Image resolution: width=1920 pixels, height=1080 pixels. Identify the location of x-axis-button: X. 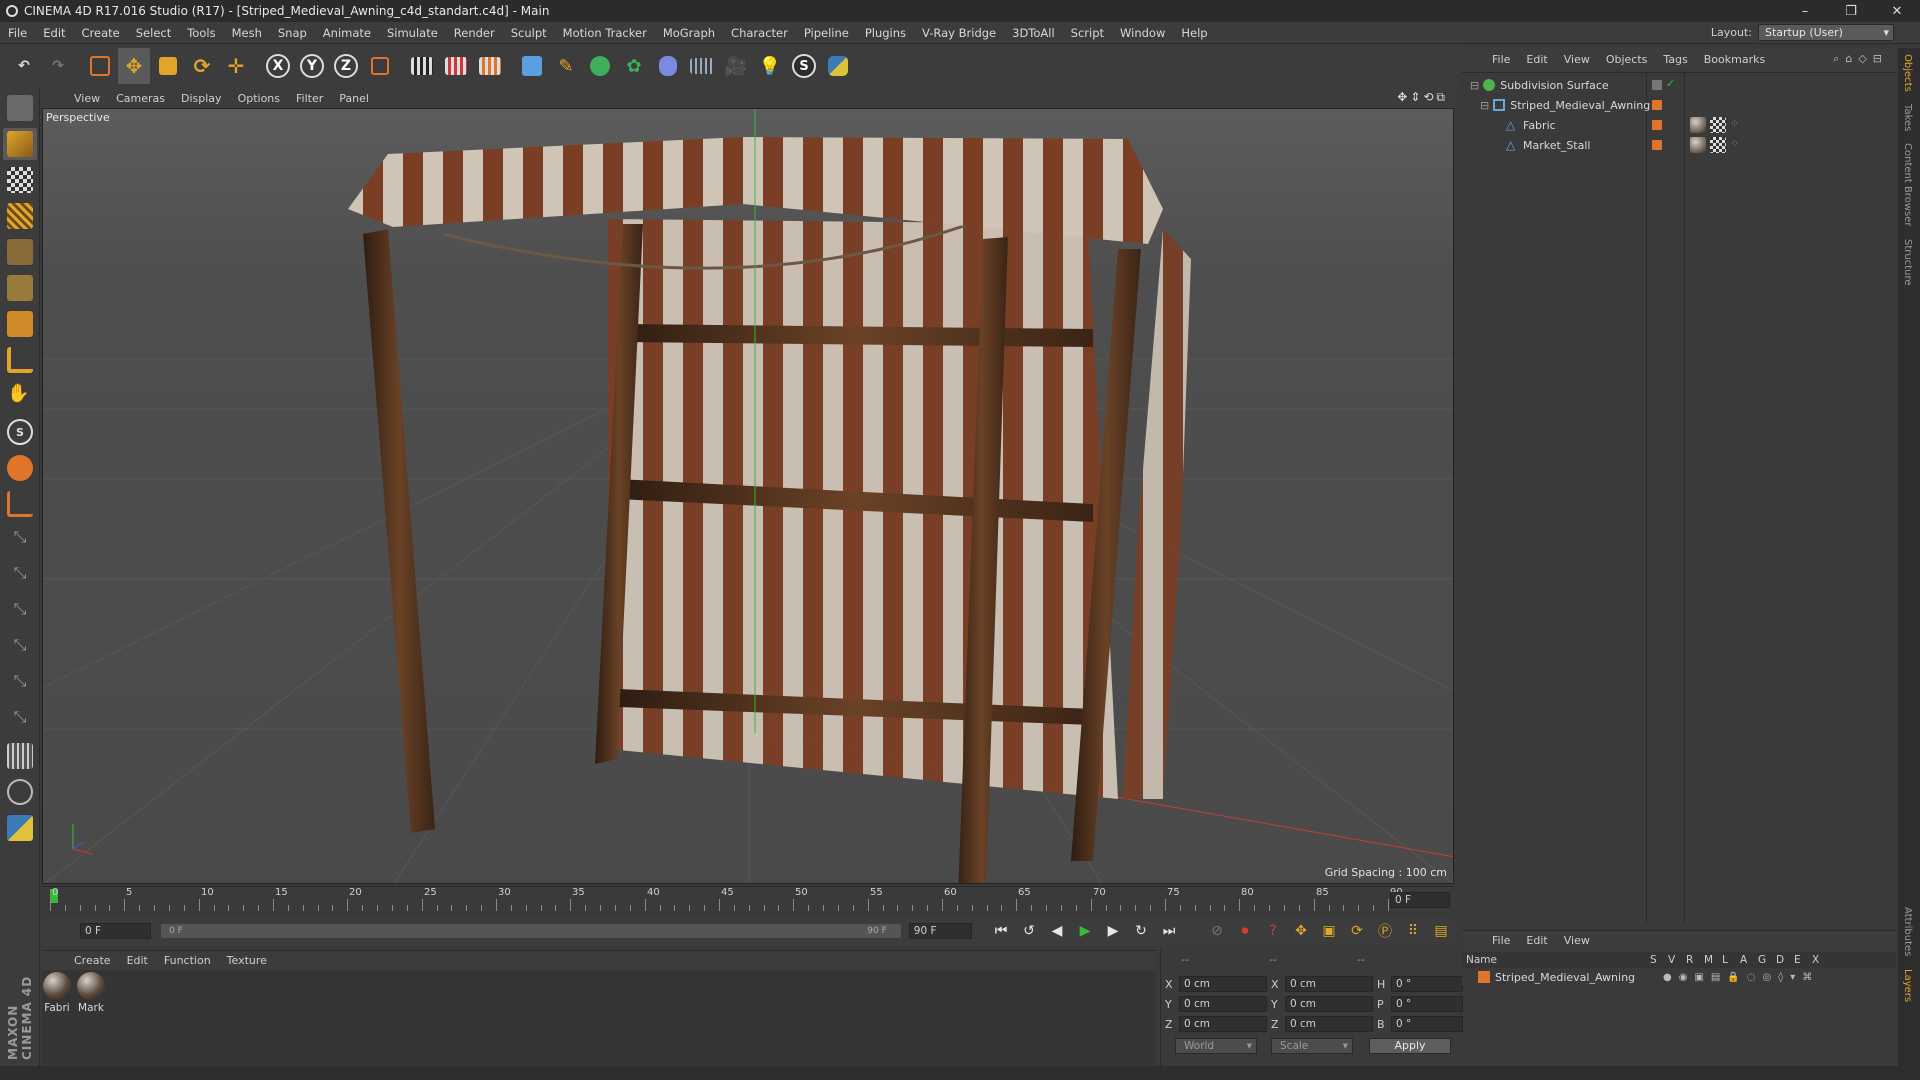
(278, 66).